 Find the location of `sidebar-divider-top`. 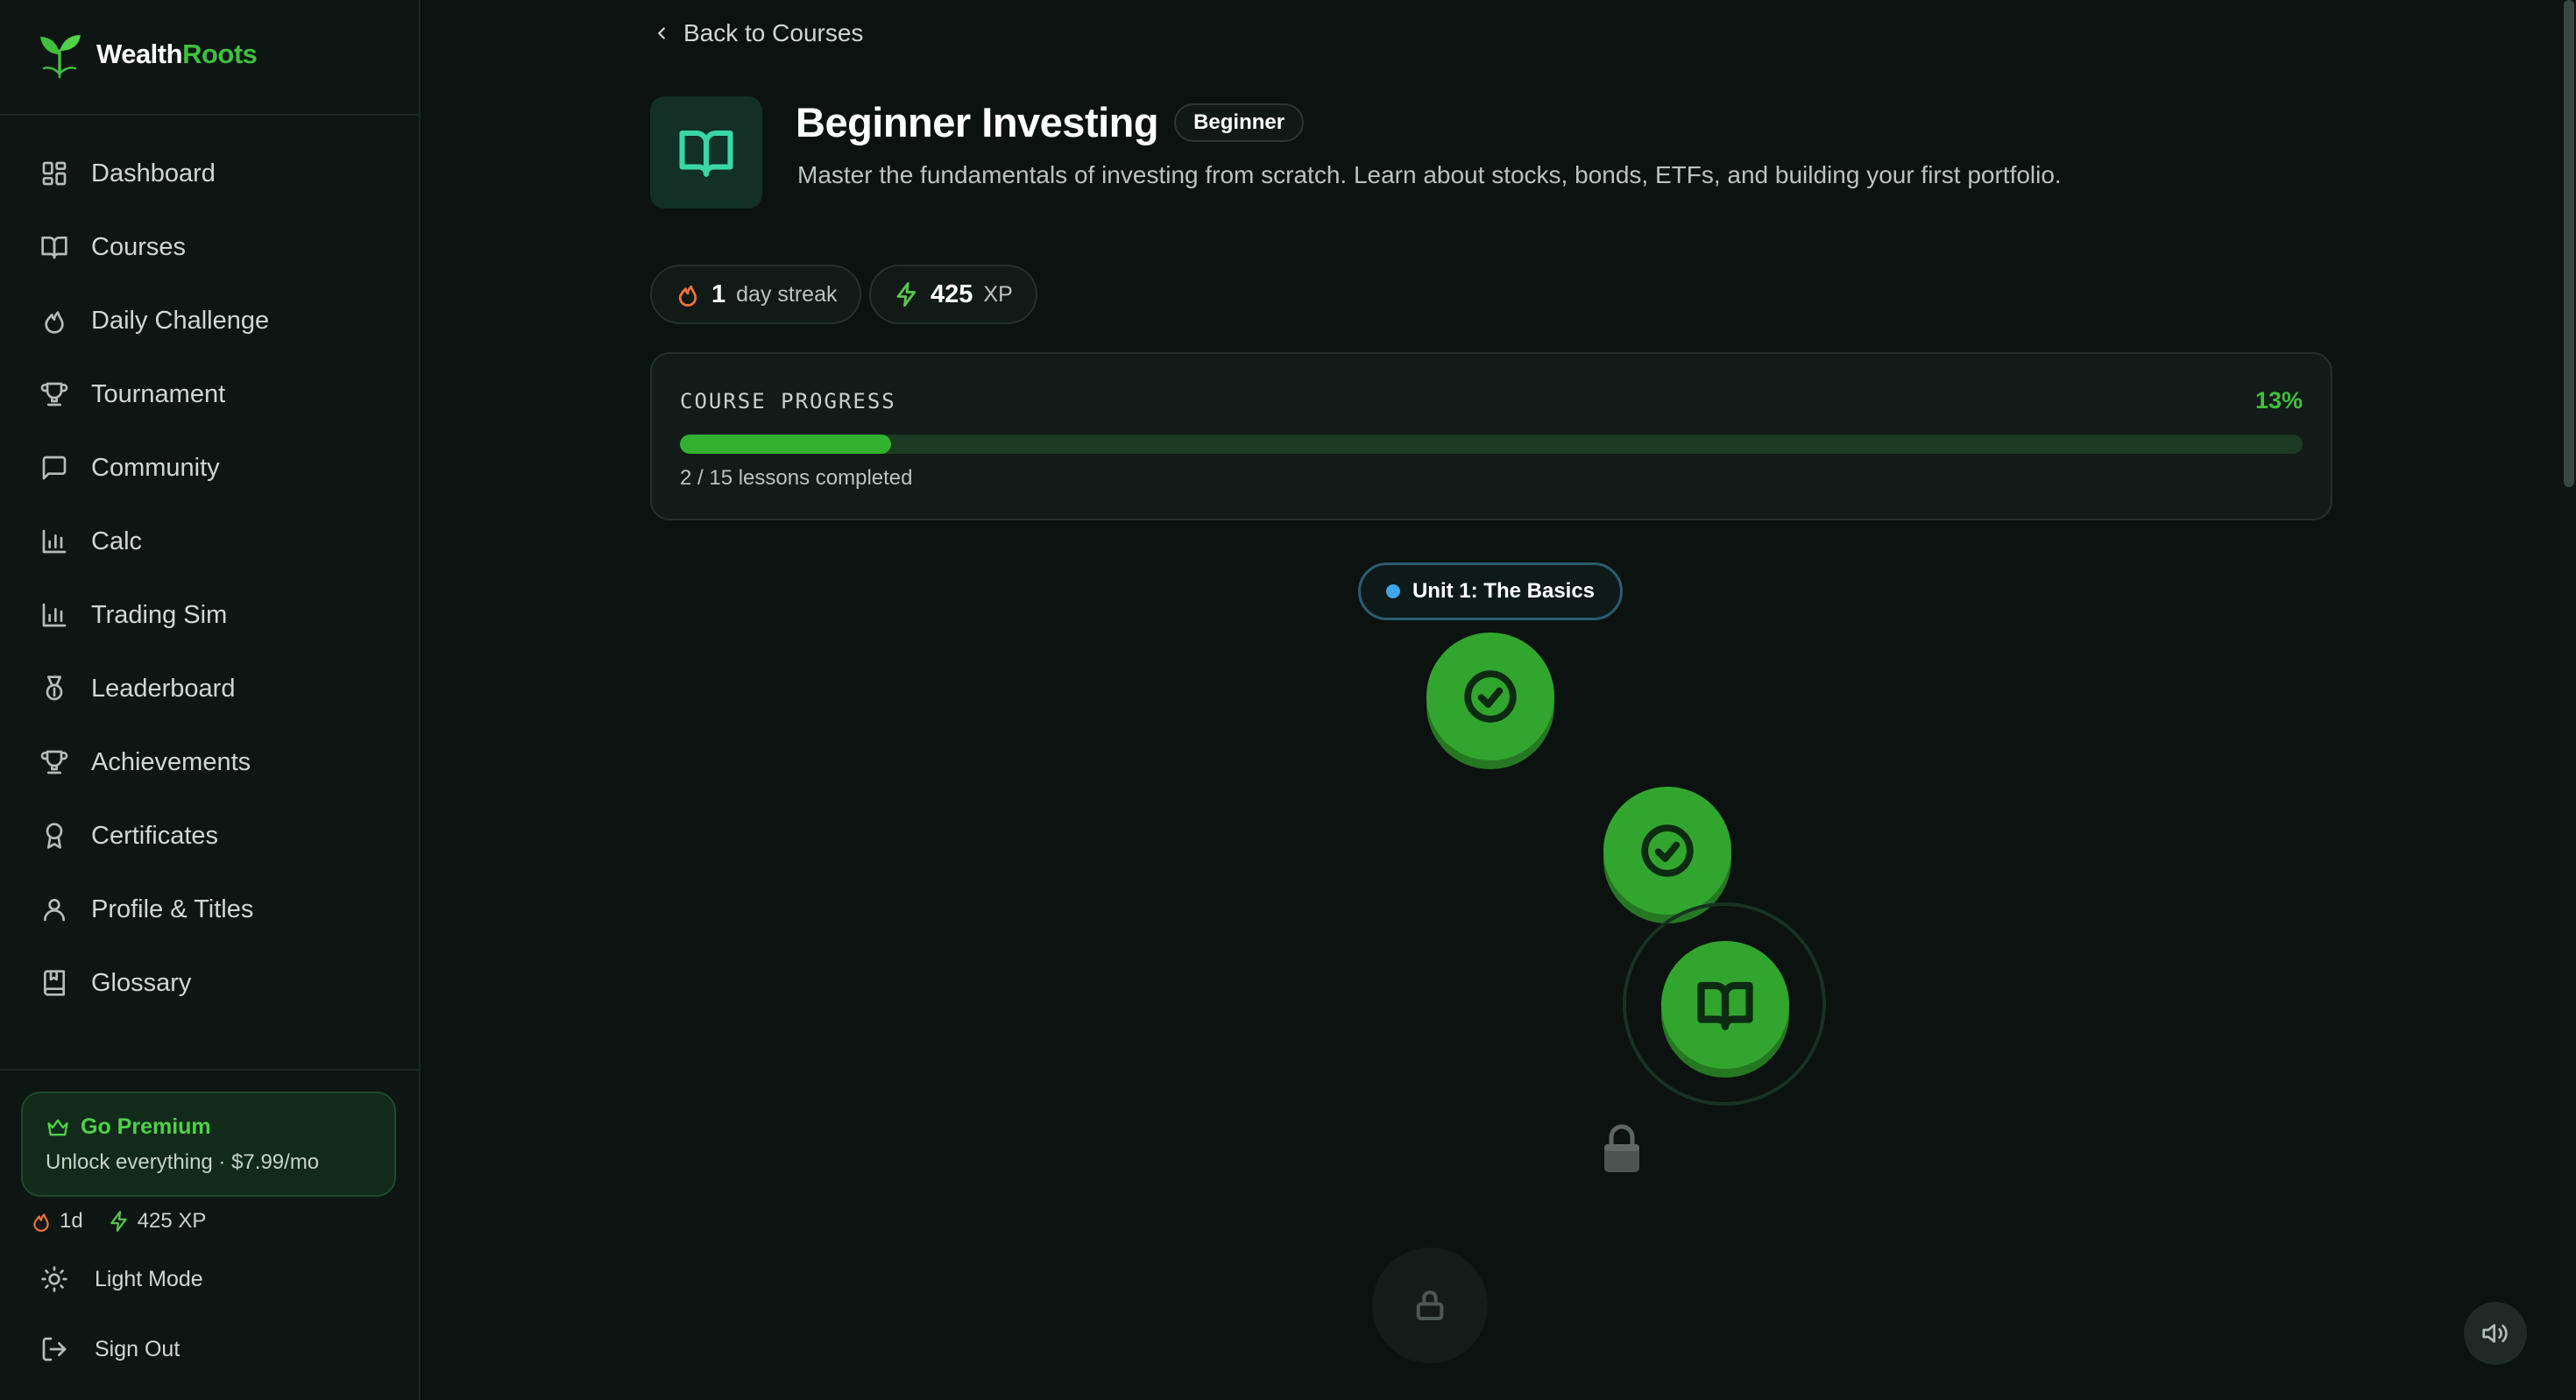

sidebar-divider-top is located at coordinates (209, 115).